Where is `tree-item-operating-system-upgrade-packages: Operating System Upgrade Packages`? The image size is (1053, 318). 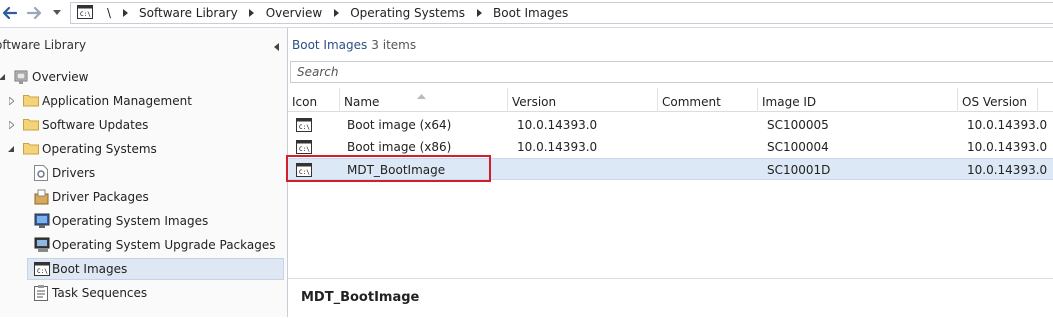
tree-item-operating-system-upgrade-packages: Operating System Upgrade Packages is located at coordinates (143, 245).